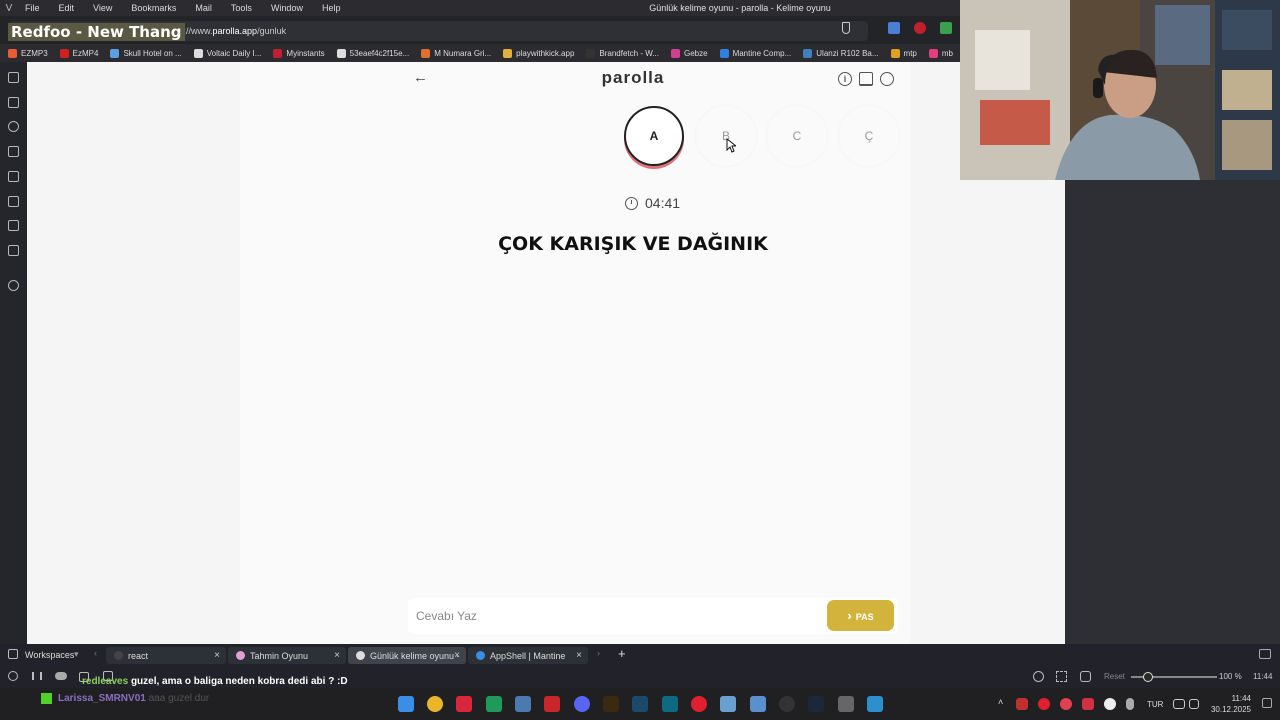 Image resolution: width=1280 pixels, height=720 pixels. I want to click on explorer-icon, so click(728, 704).